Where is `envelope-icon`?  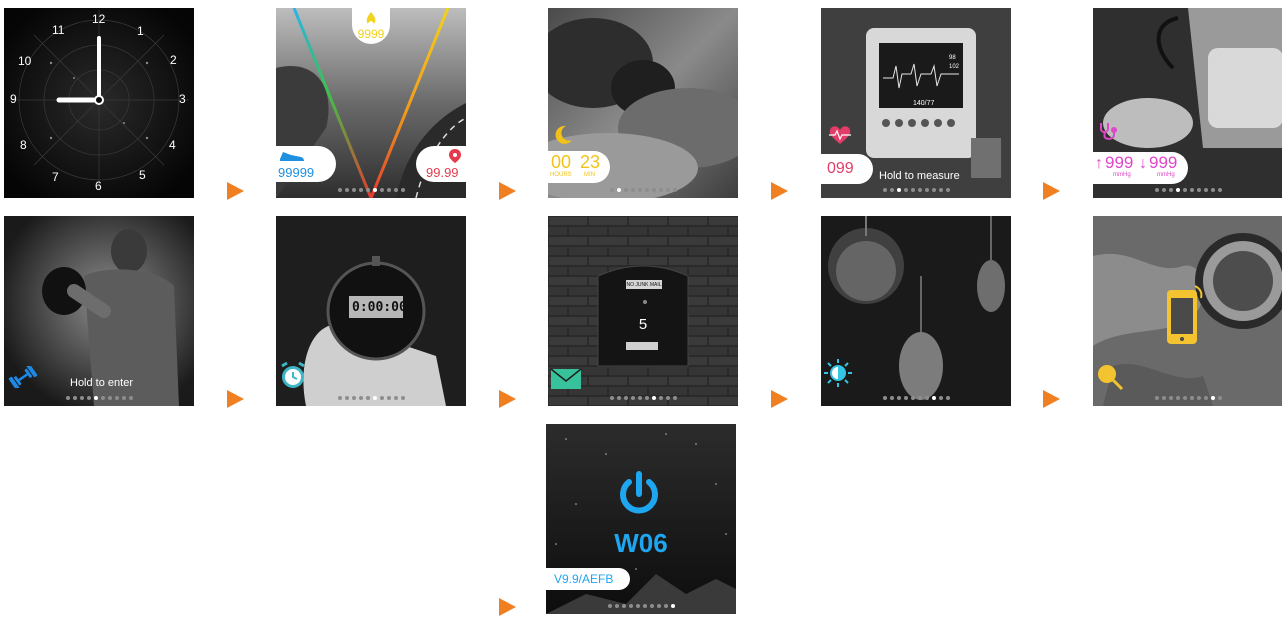 envelope-icon is located at coordinates (566, 378).